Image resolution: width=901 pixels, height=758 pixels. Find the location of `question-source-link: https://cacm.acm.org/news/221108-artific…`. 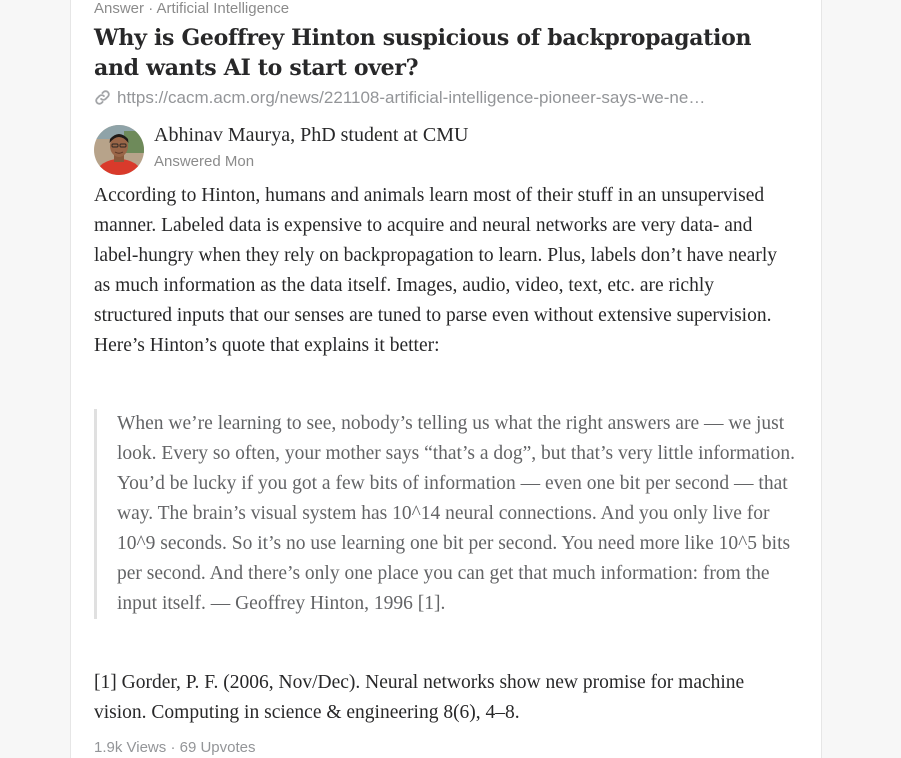

question-source-link: https://cacm.acm.org/news/221108-artific… is located at coordinates (444, 100).